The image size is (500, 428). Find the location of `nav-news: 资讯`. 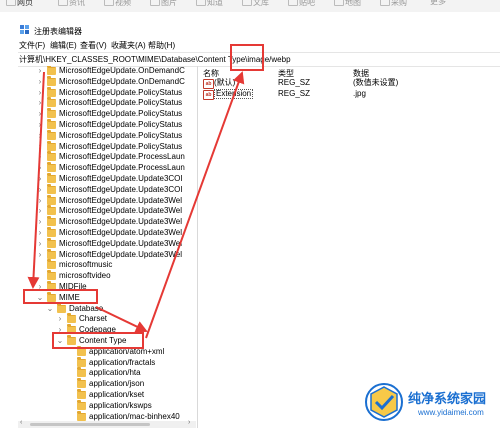

nav-news: 资讯 is located at coordinates (71, 4).